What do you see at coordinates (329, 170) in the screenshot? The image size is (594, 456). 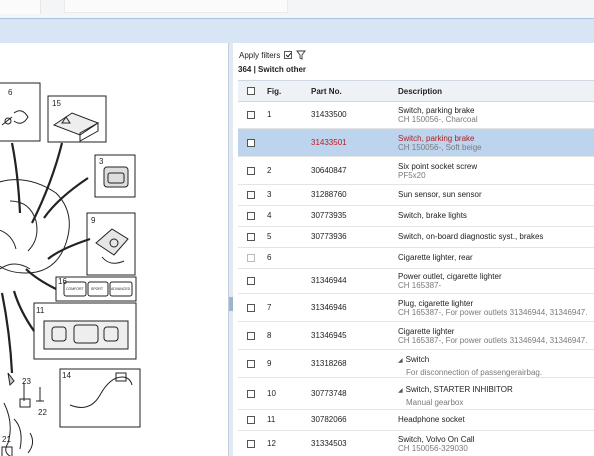 I see `row-part-number: 30640847` at bounding box center [329, 170].